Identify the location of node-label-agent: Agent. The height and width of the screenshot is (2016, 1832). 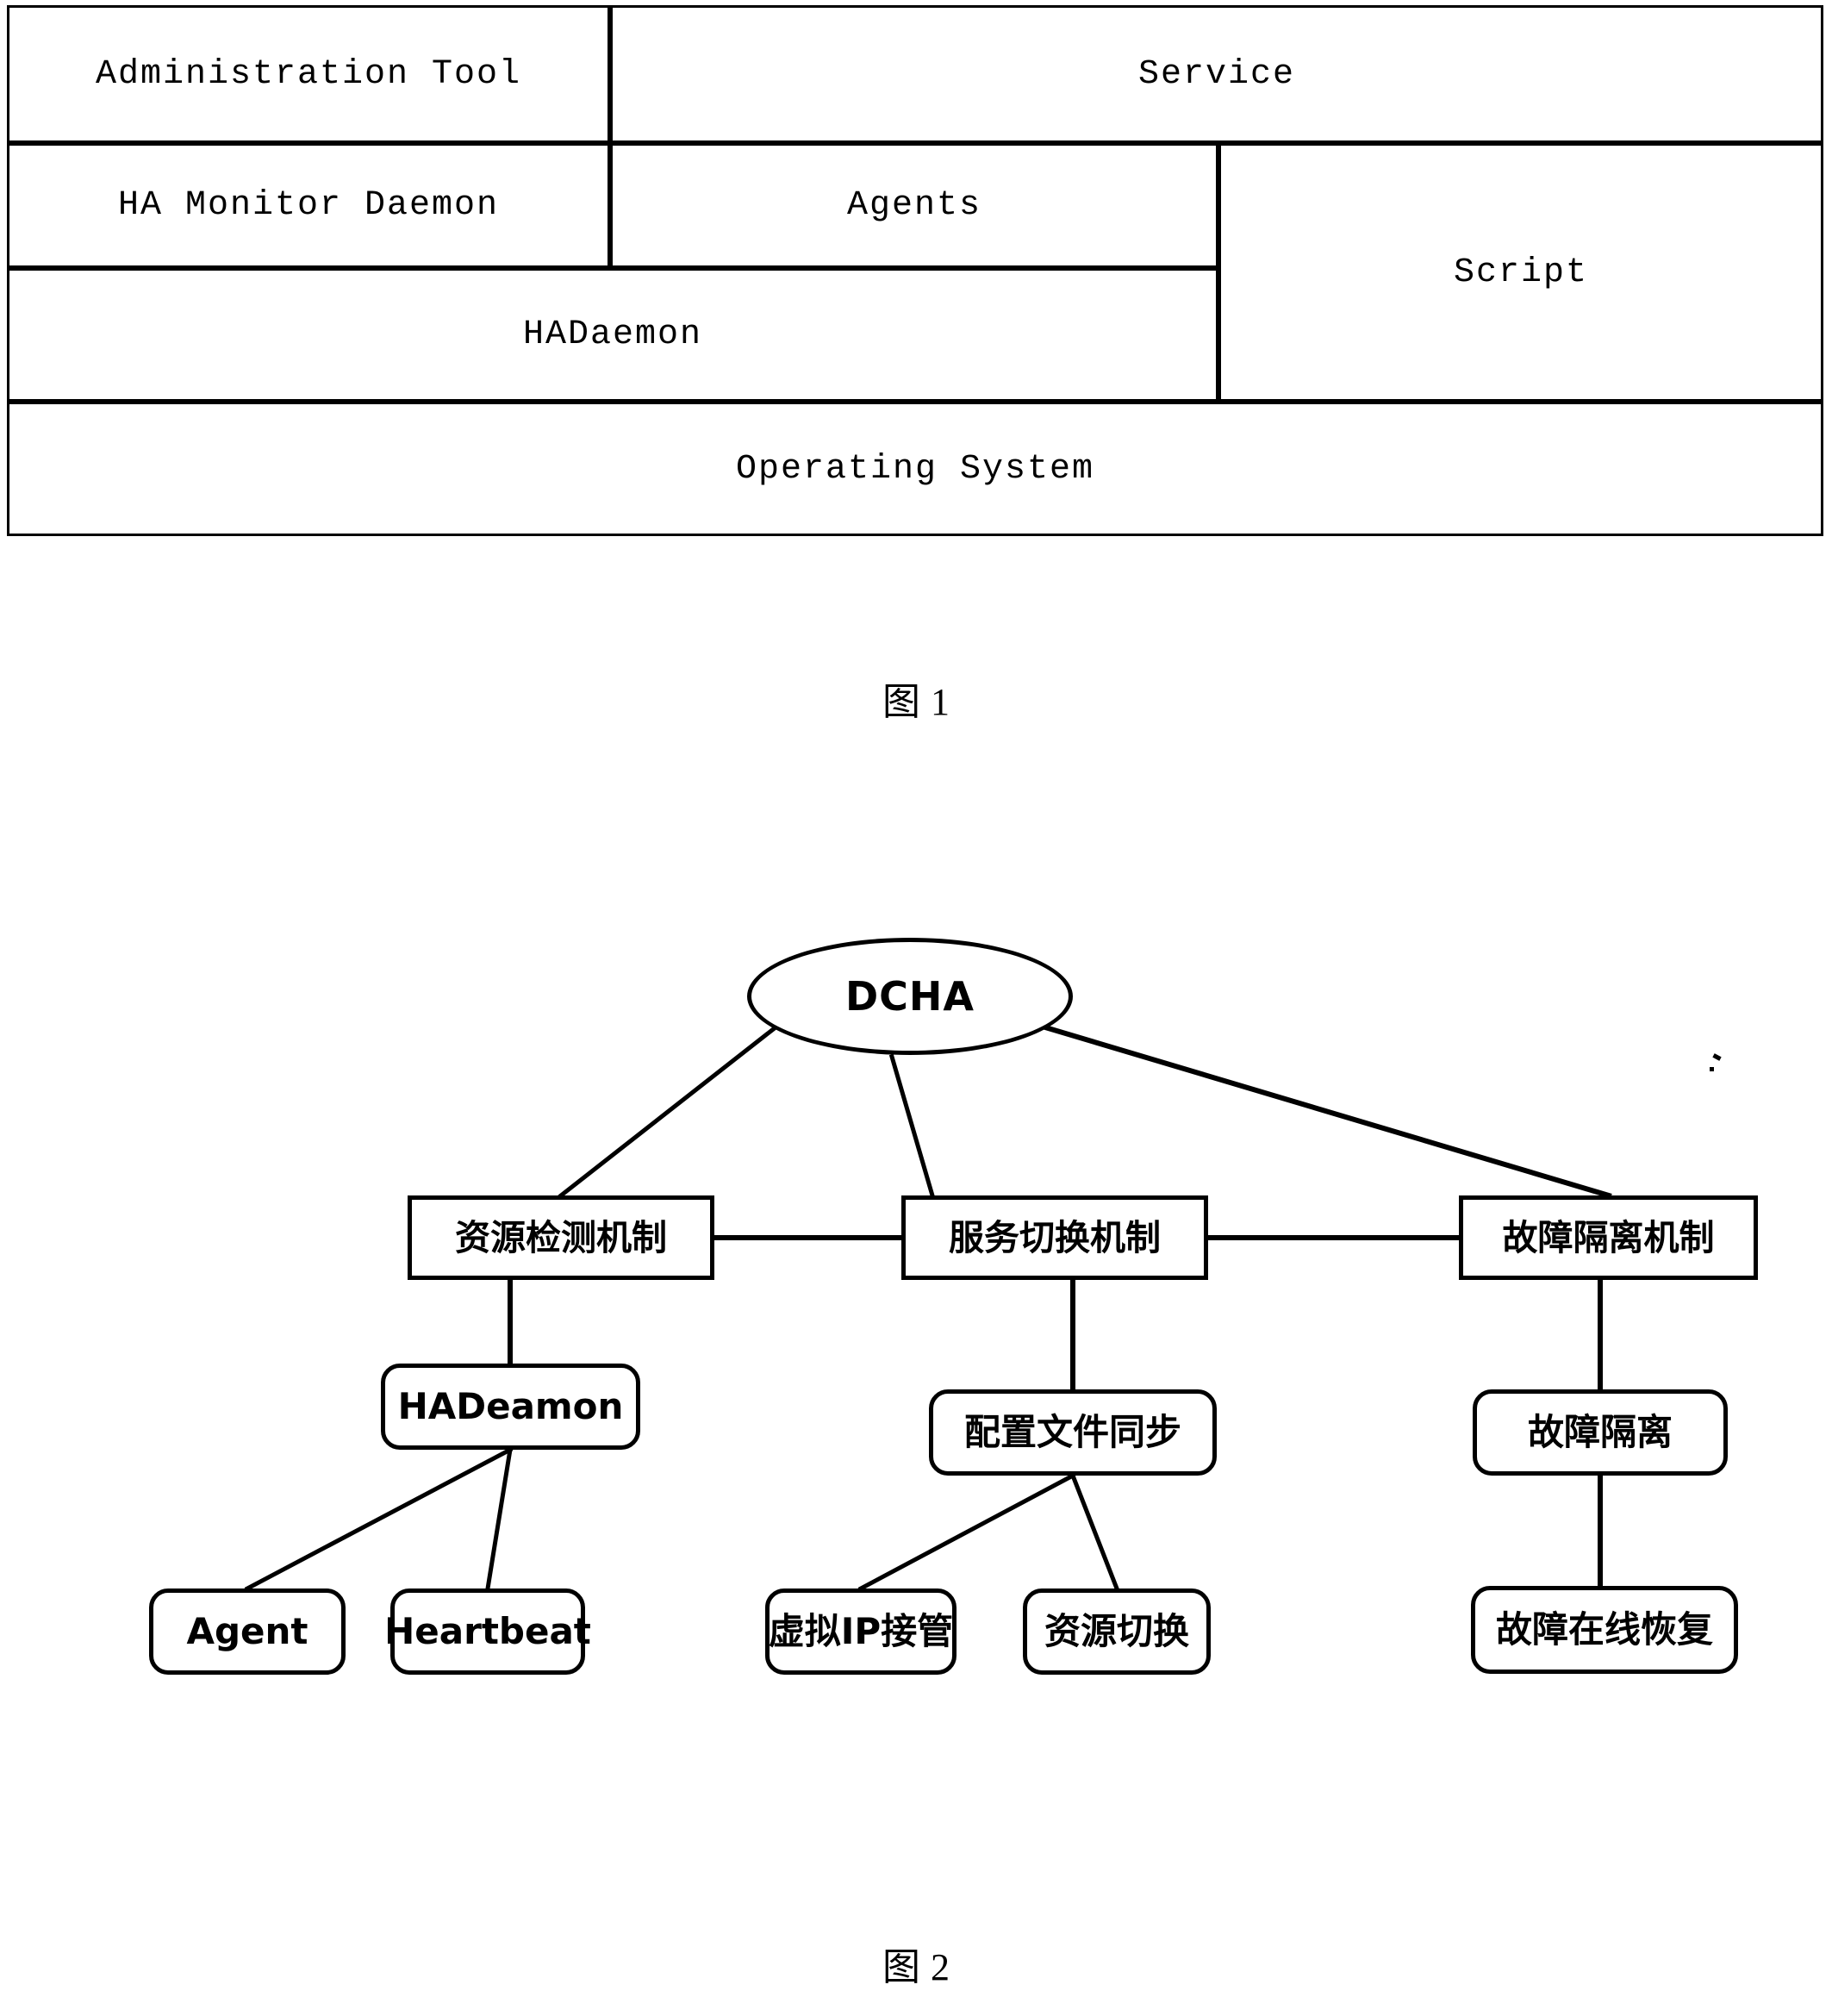
(247, 1631).